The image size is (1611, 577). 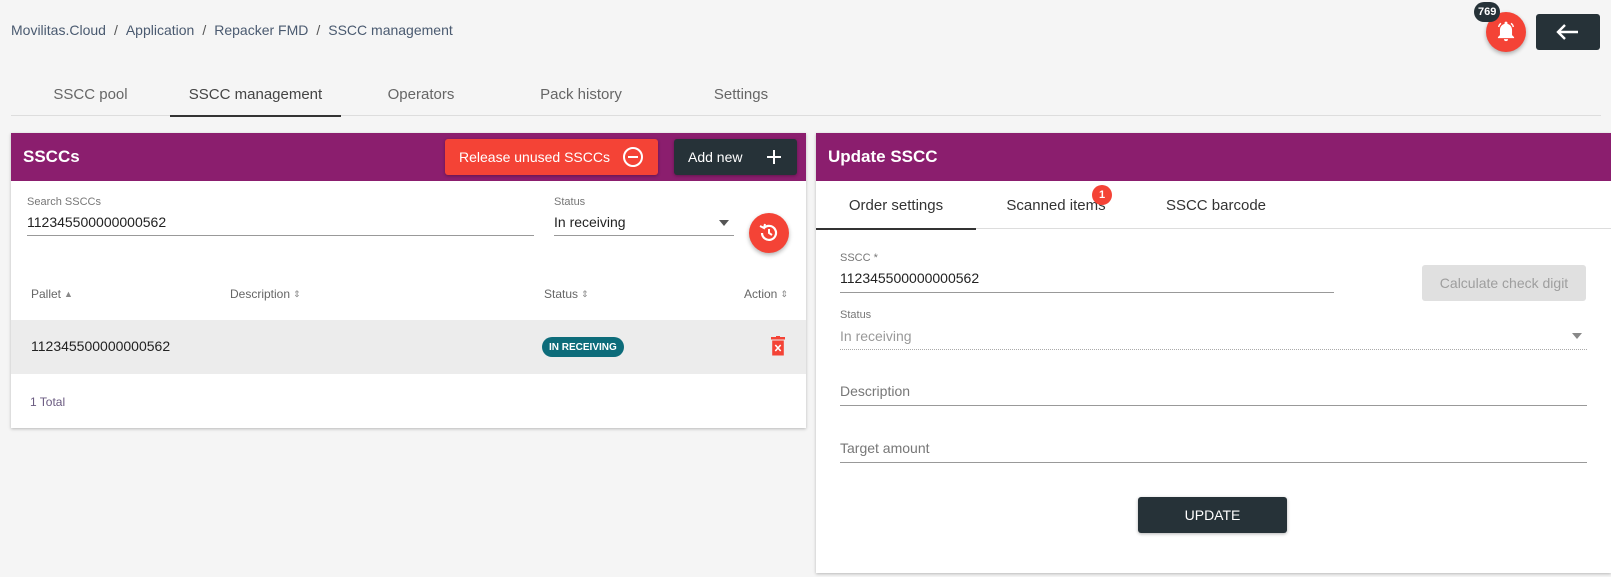 What do you see at coordinates (64, 202) in the screenshot?
I see `search-label: Search SSCCs` at bounding box center [64, 202].